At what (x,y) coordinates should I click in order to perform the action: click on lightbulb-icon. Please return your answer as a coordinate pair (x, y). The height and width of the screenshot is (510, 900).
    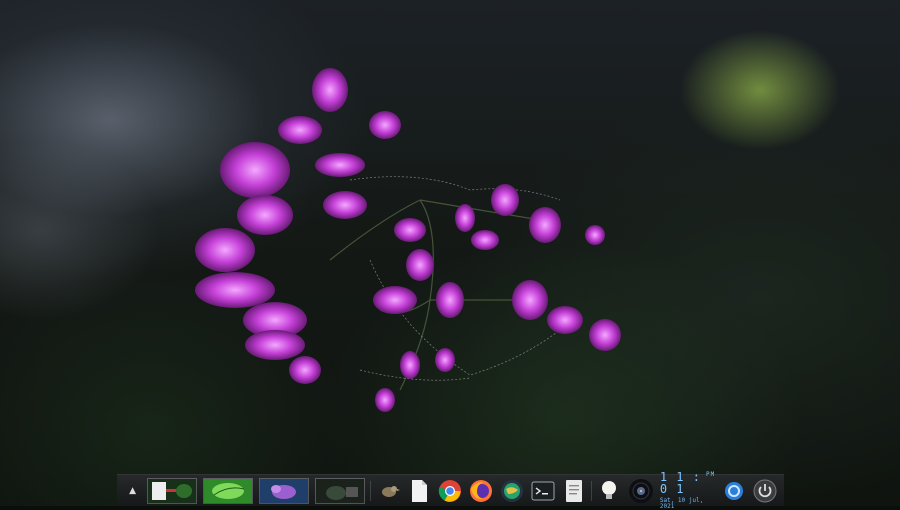
    Looking at the image, I should click on (609, 491).